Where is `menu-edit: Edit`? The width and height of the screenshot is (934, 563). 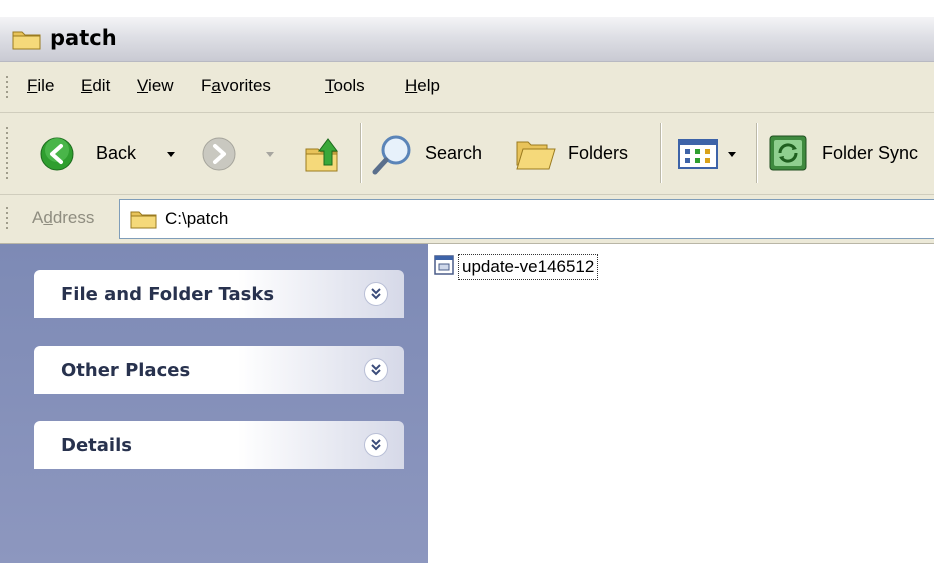 menu-edit: Edit is located at coordinates (95, 86).